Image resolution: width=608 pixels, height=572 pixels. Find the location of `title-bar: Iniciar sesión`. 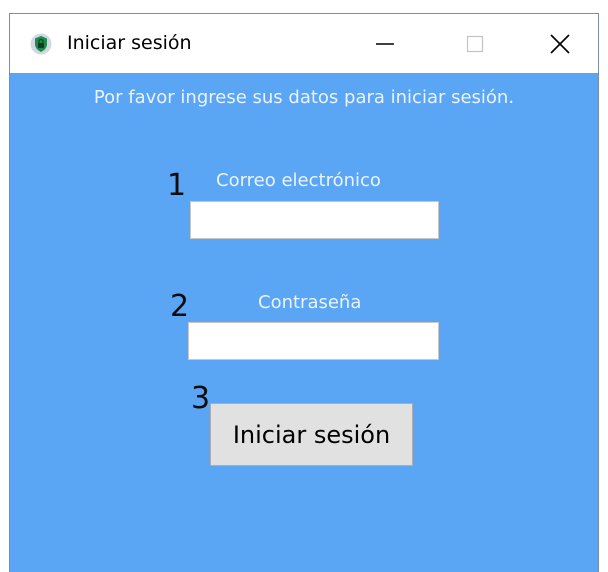

title-bar: Iniciar sesión is located at coordinates (304, 43).